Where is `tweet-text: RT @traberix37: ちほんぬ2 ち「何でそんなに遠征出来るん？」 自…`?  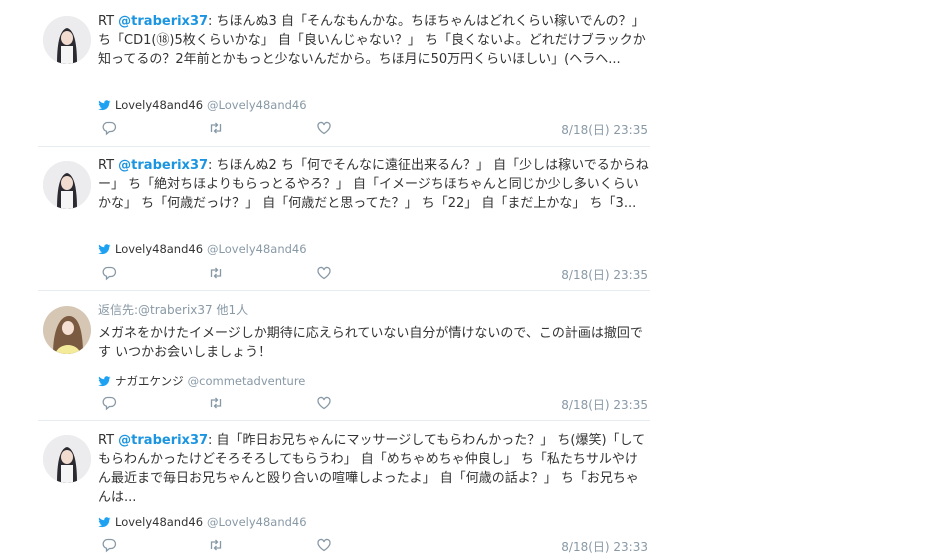
tweet-text: RT @traberix37: ちほんぬ2 ち「何でそんなに遠征出来るん？」 自… is located at coordinates (374, 184).